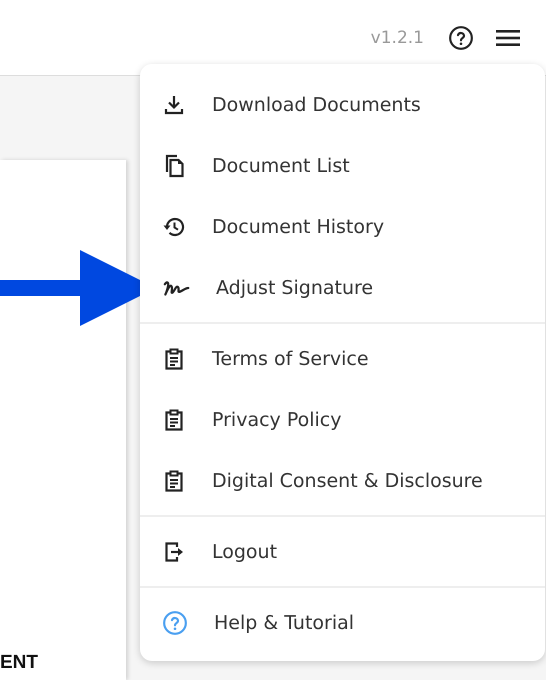  What do you see at coordinates (342, 104) in the screenshot?
I see `menu-item: Download Documents` at bounding box center [342, 104].